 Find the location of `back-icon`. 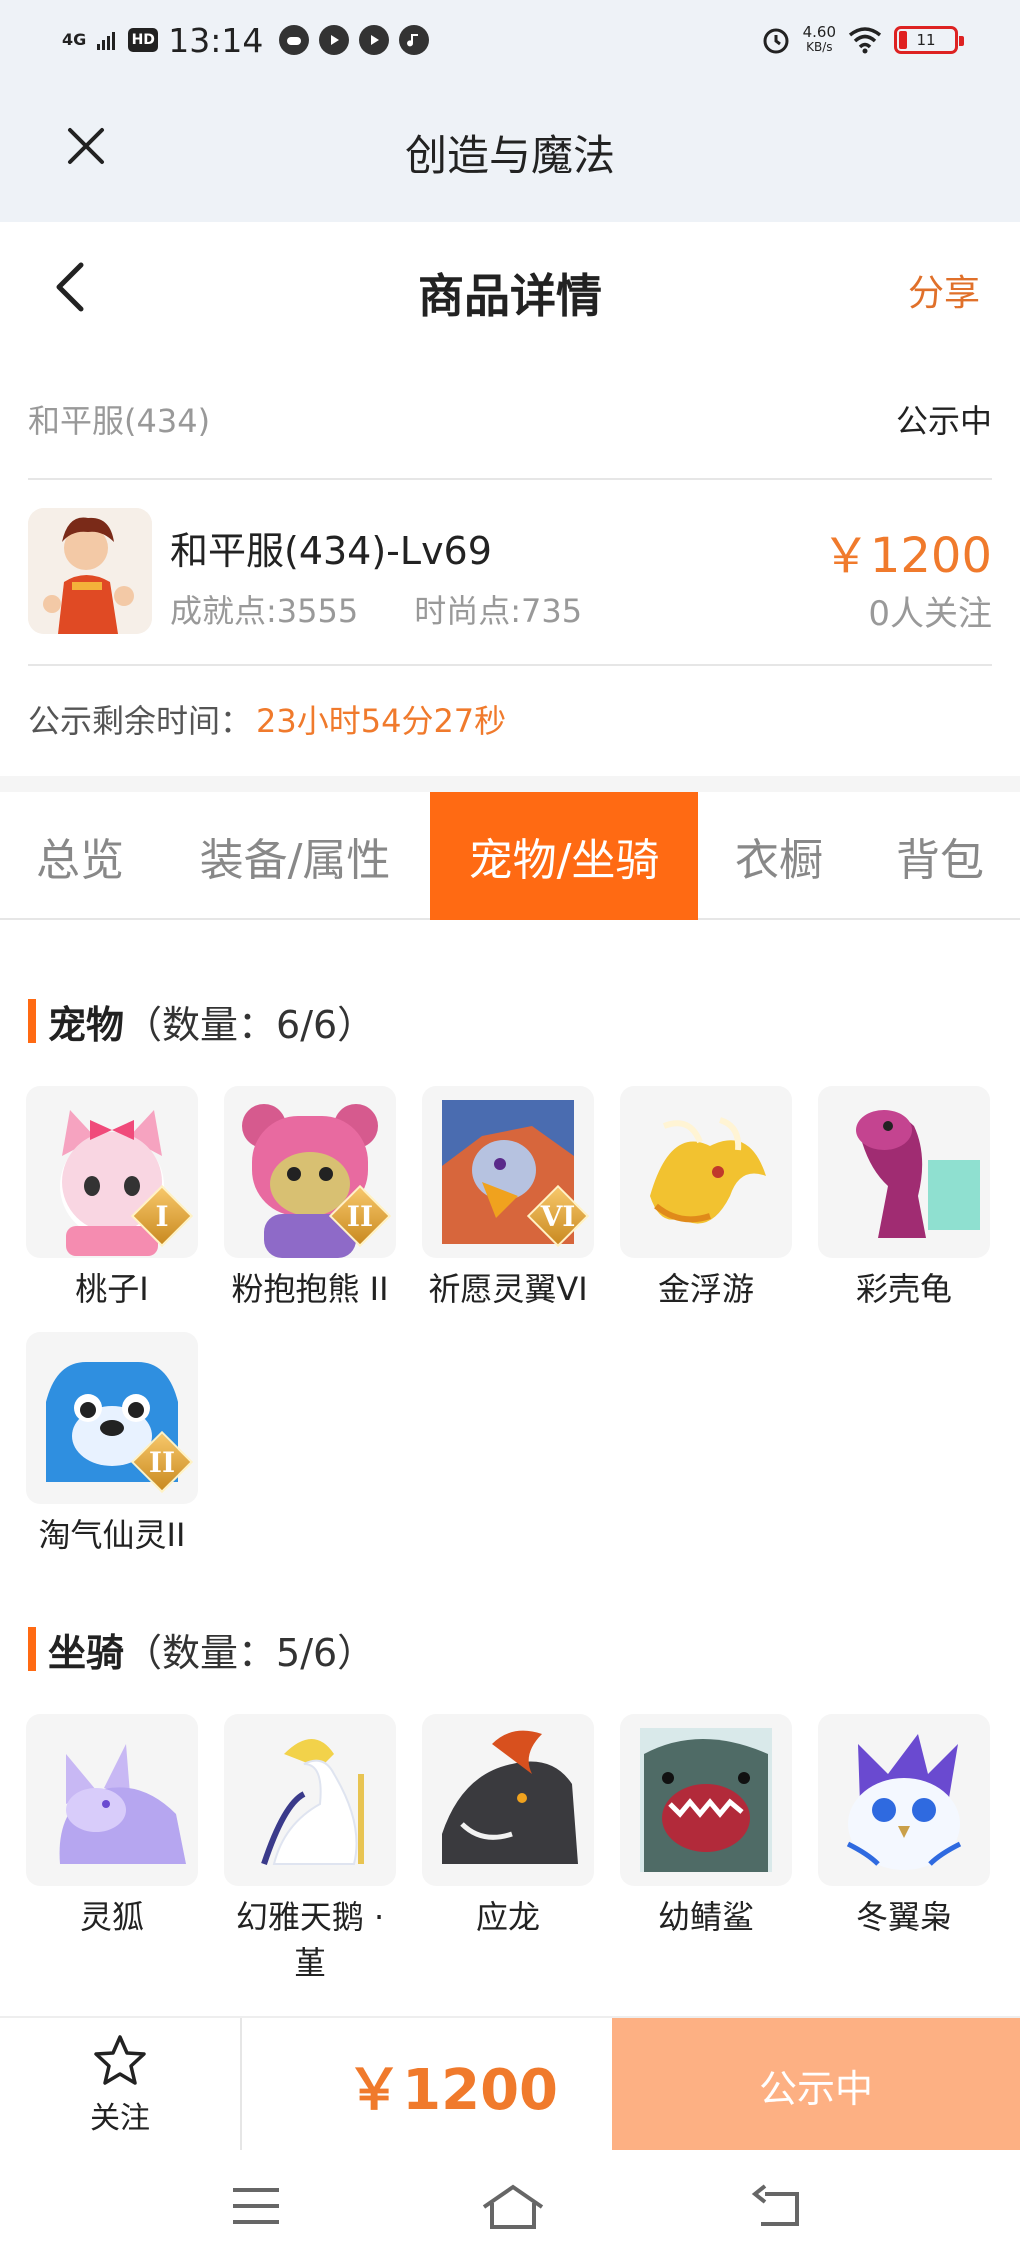

back-icon is located at coordinates (776, 2206).